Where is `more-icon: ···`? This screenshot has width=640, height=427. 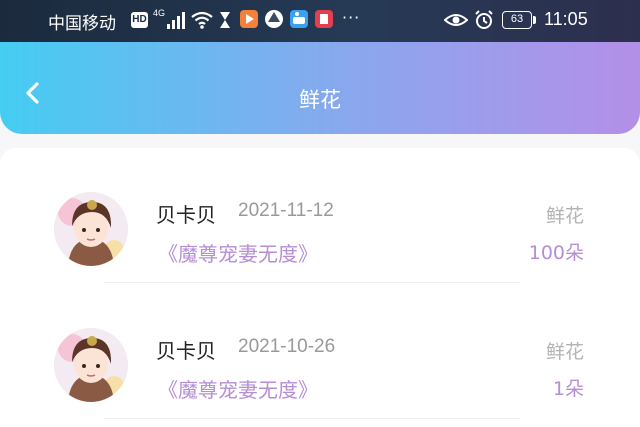 more-icon: ··· is located at coordinates (351, 17).